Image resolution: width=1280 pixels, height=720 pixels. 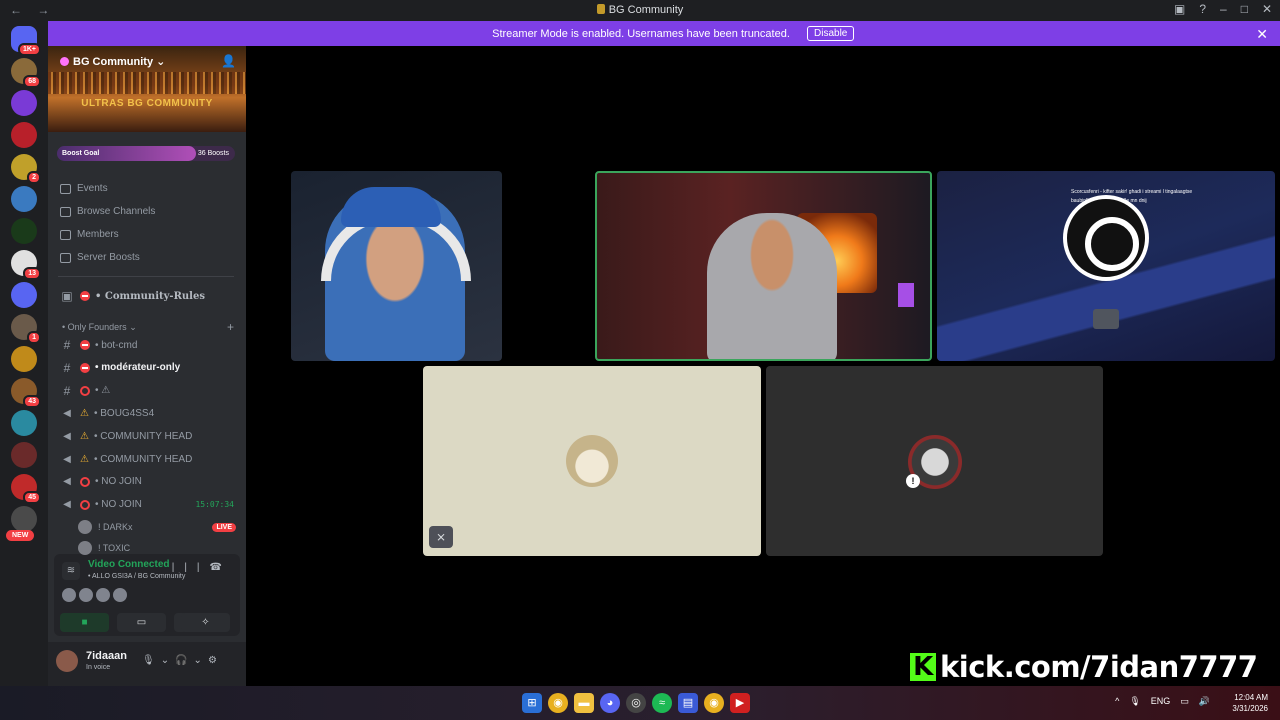 What do you see at coordinates (112, 61) in the screenshot?
I see `server-name: BG Community ⌄` at bounding box center [112, 61].